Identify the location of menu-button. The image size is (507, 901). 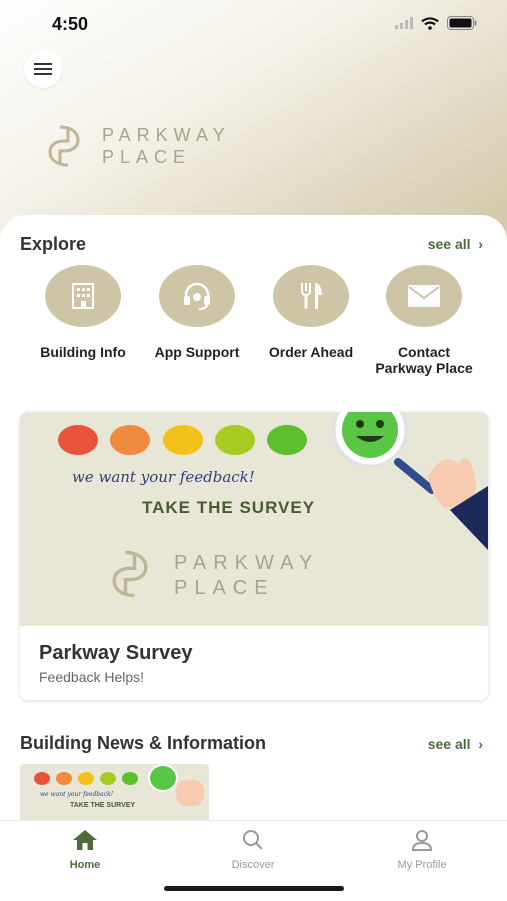
(43, 69).